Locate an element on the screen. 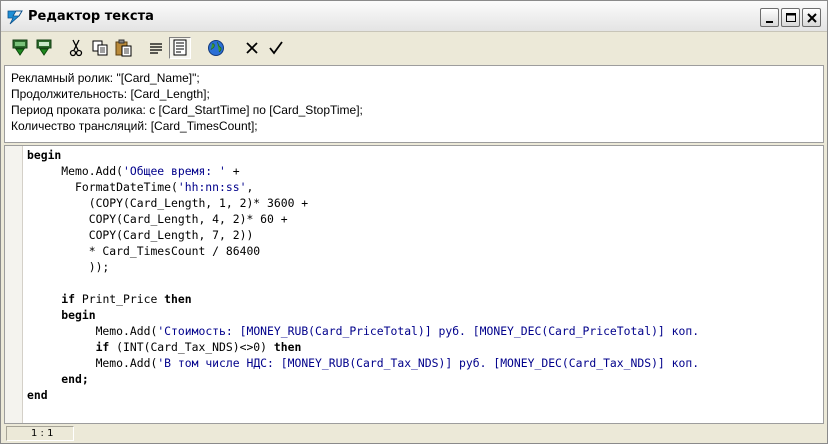  code-line: if Print_Price then is located at coordinates (425, 299).